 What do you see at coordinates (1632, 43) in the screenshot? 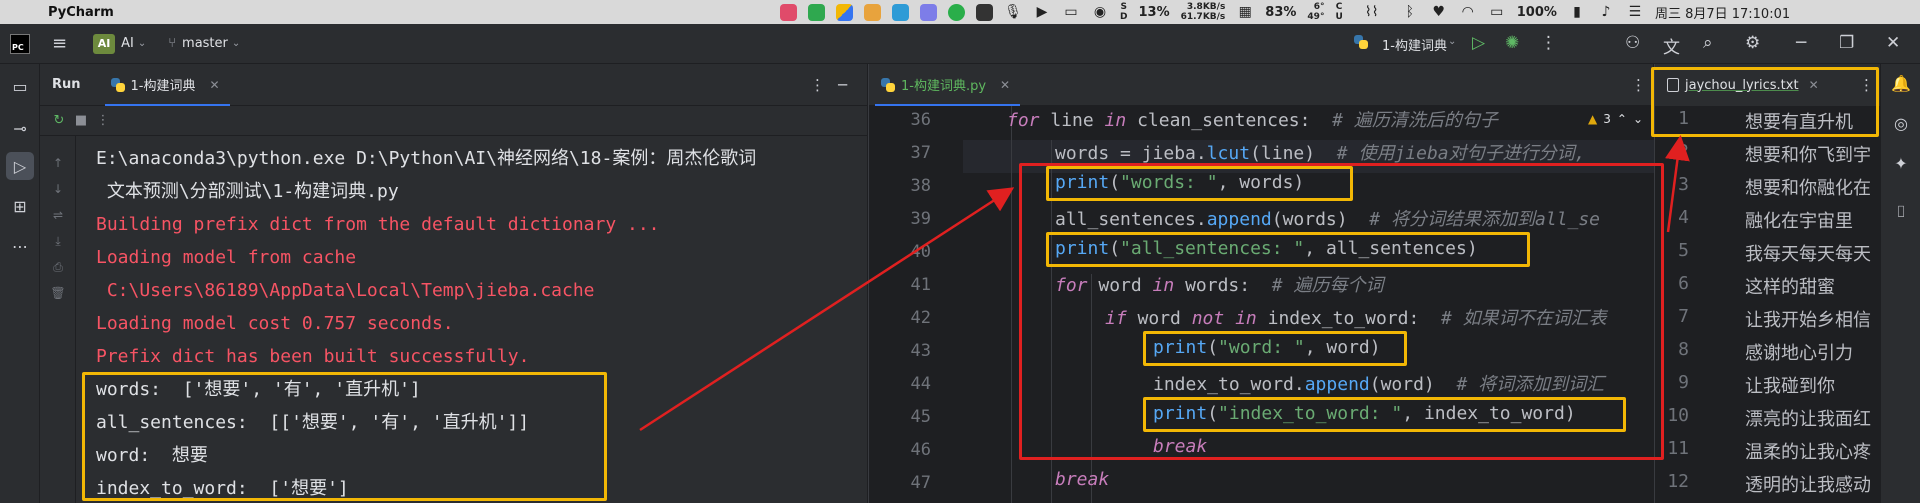
I see `add-user-icon: ⚇` at bounding box center [1632, 43].